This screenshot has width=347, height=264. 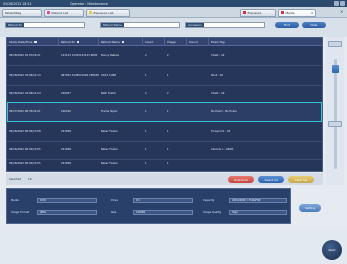 I want to click on tab-media: Media 0, so click(x=297, y=12).